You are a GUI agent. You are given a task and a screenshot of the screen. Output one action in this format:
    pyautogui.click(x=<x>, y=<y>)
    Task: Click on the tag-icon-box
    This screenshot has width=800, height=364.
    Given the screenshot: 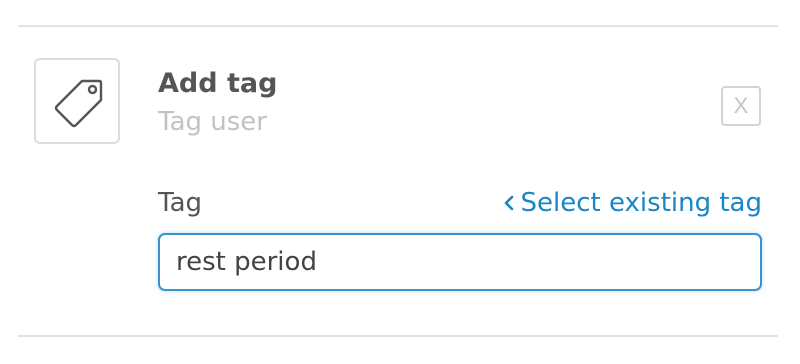 What is the action you would take?
    pyautogui.click(x=77, y=101)
    